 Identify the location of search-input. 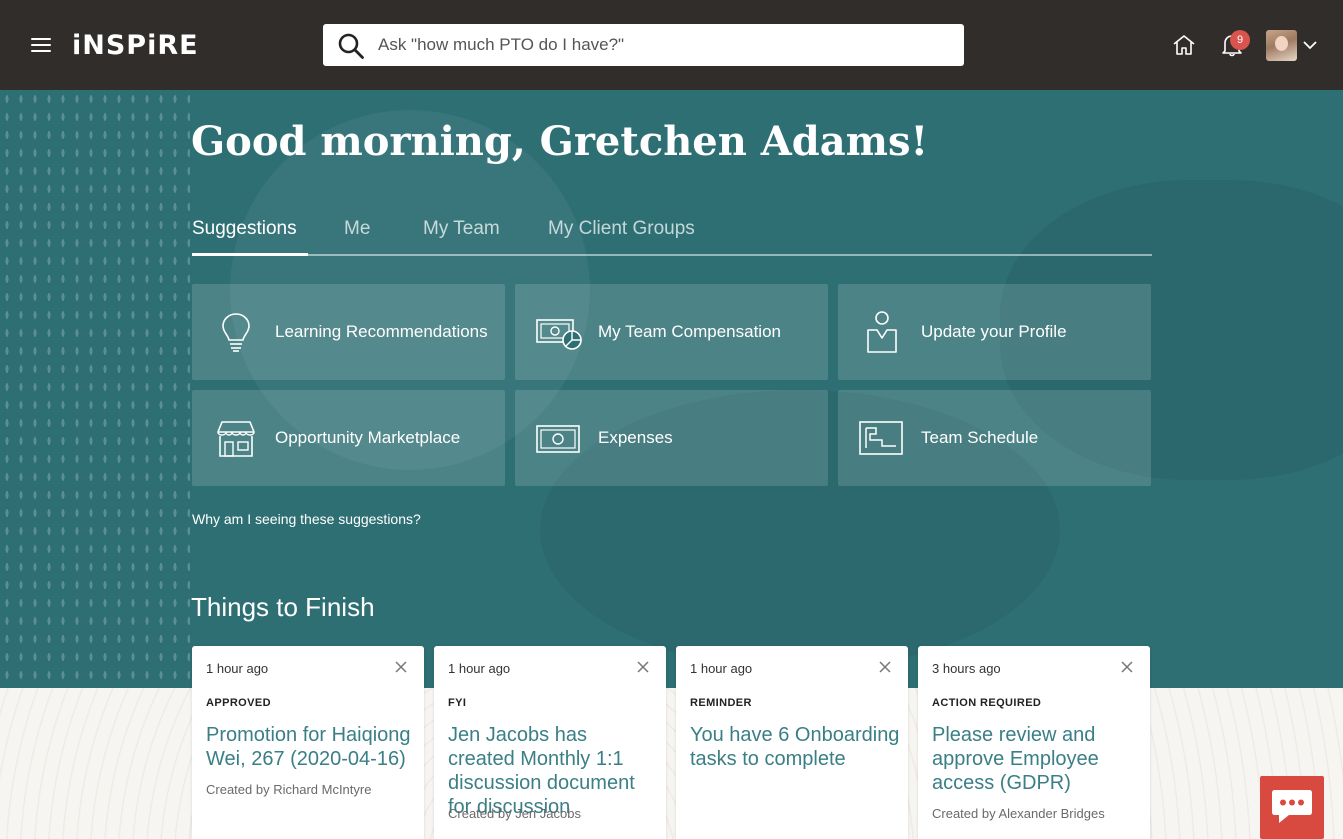
(643, 45).